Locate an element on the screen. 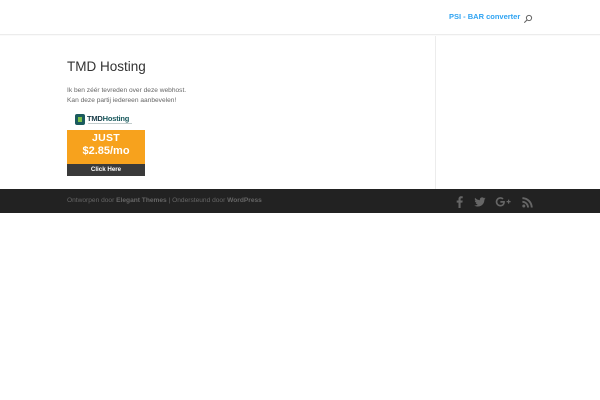  banner-price: $2.85/mo is located at coordinates (106, 151).